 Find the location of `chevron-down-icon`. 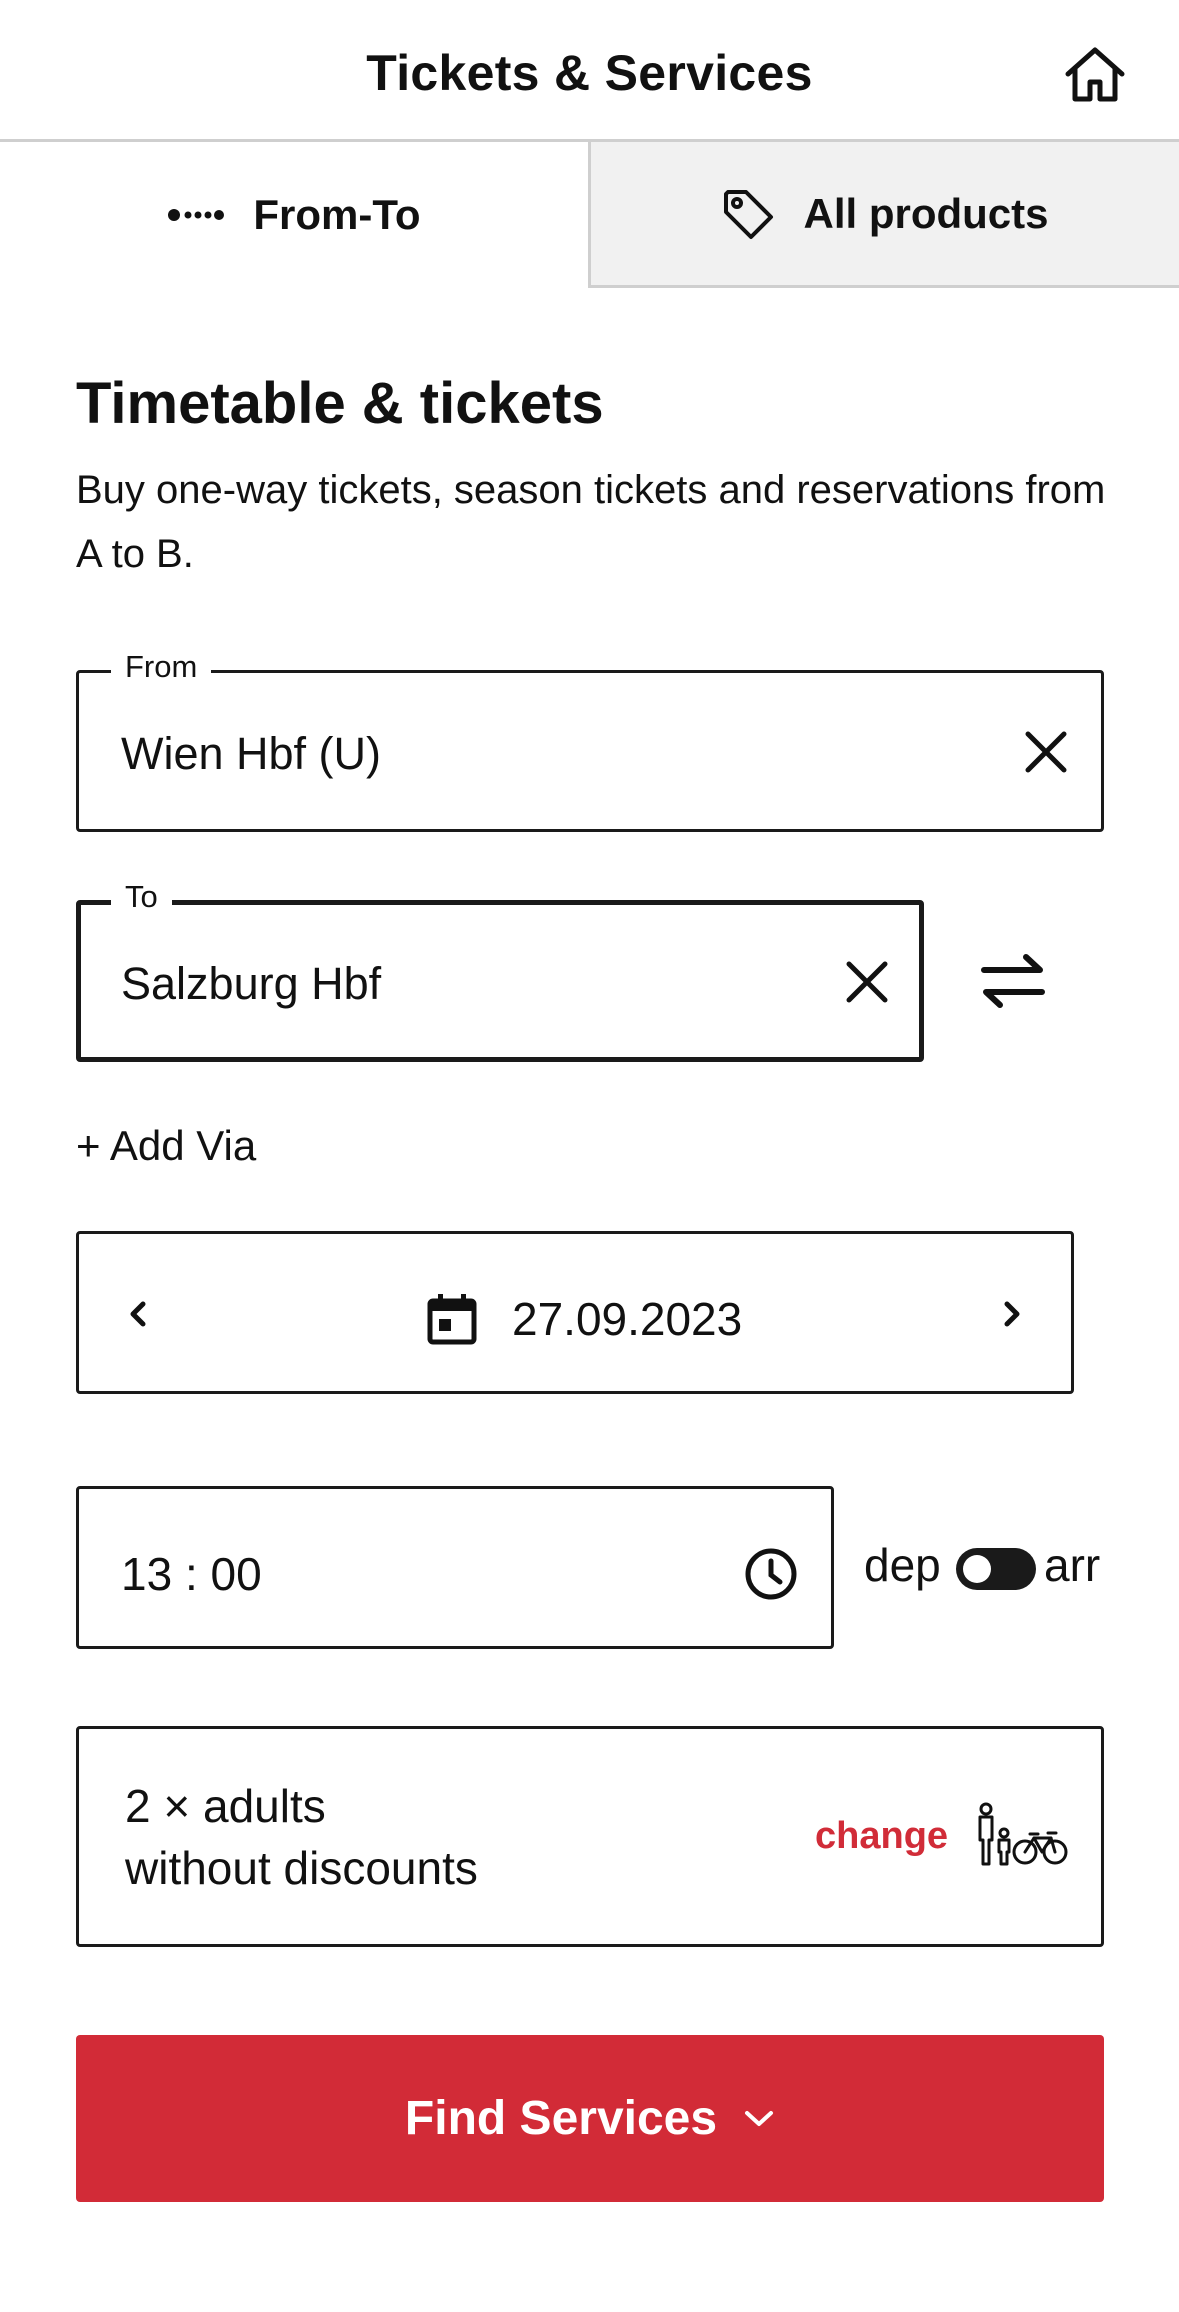

chevron-down-icon is located at coordinates (759, 2118).